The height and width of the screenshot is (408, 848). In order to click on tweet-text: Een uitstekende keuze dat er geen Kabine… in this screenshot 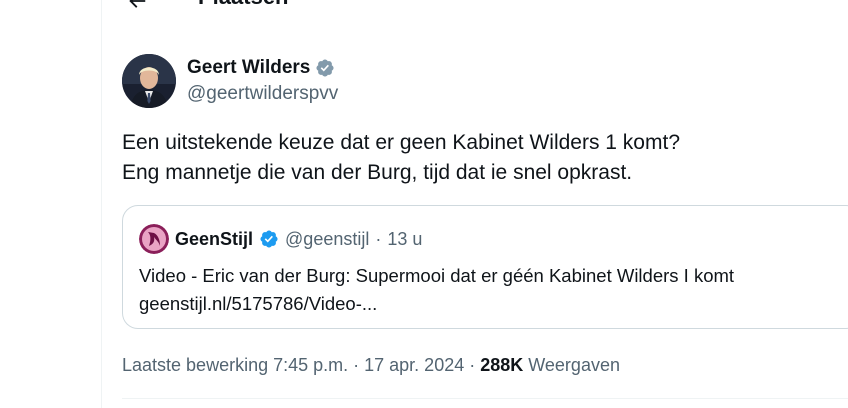, I will do `click(472, 158)`.